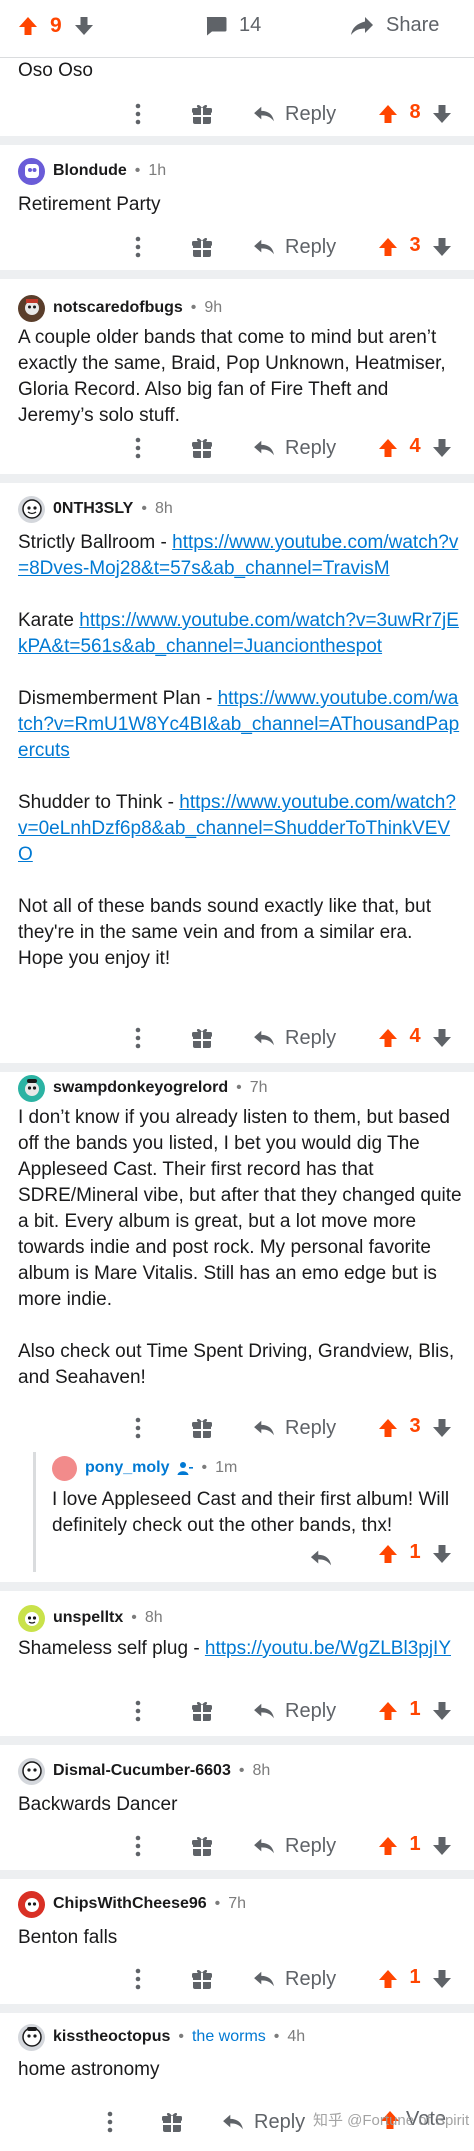 The image size is (474, 2151). I want to click on comment-username: ChipsWithCheese96, so click(130, 1904).